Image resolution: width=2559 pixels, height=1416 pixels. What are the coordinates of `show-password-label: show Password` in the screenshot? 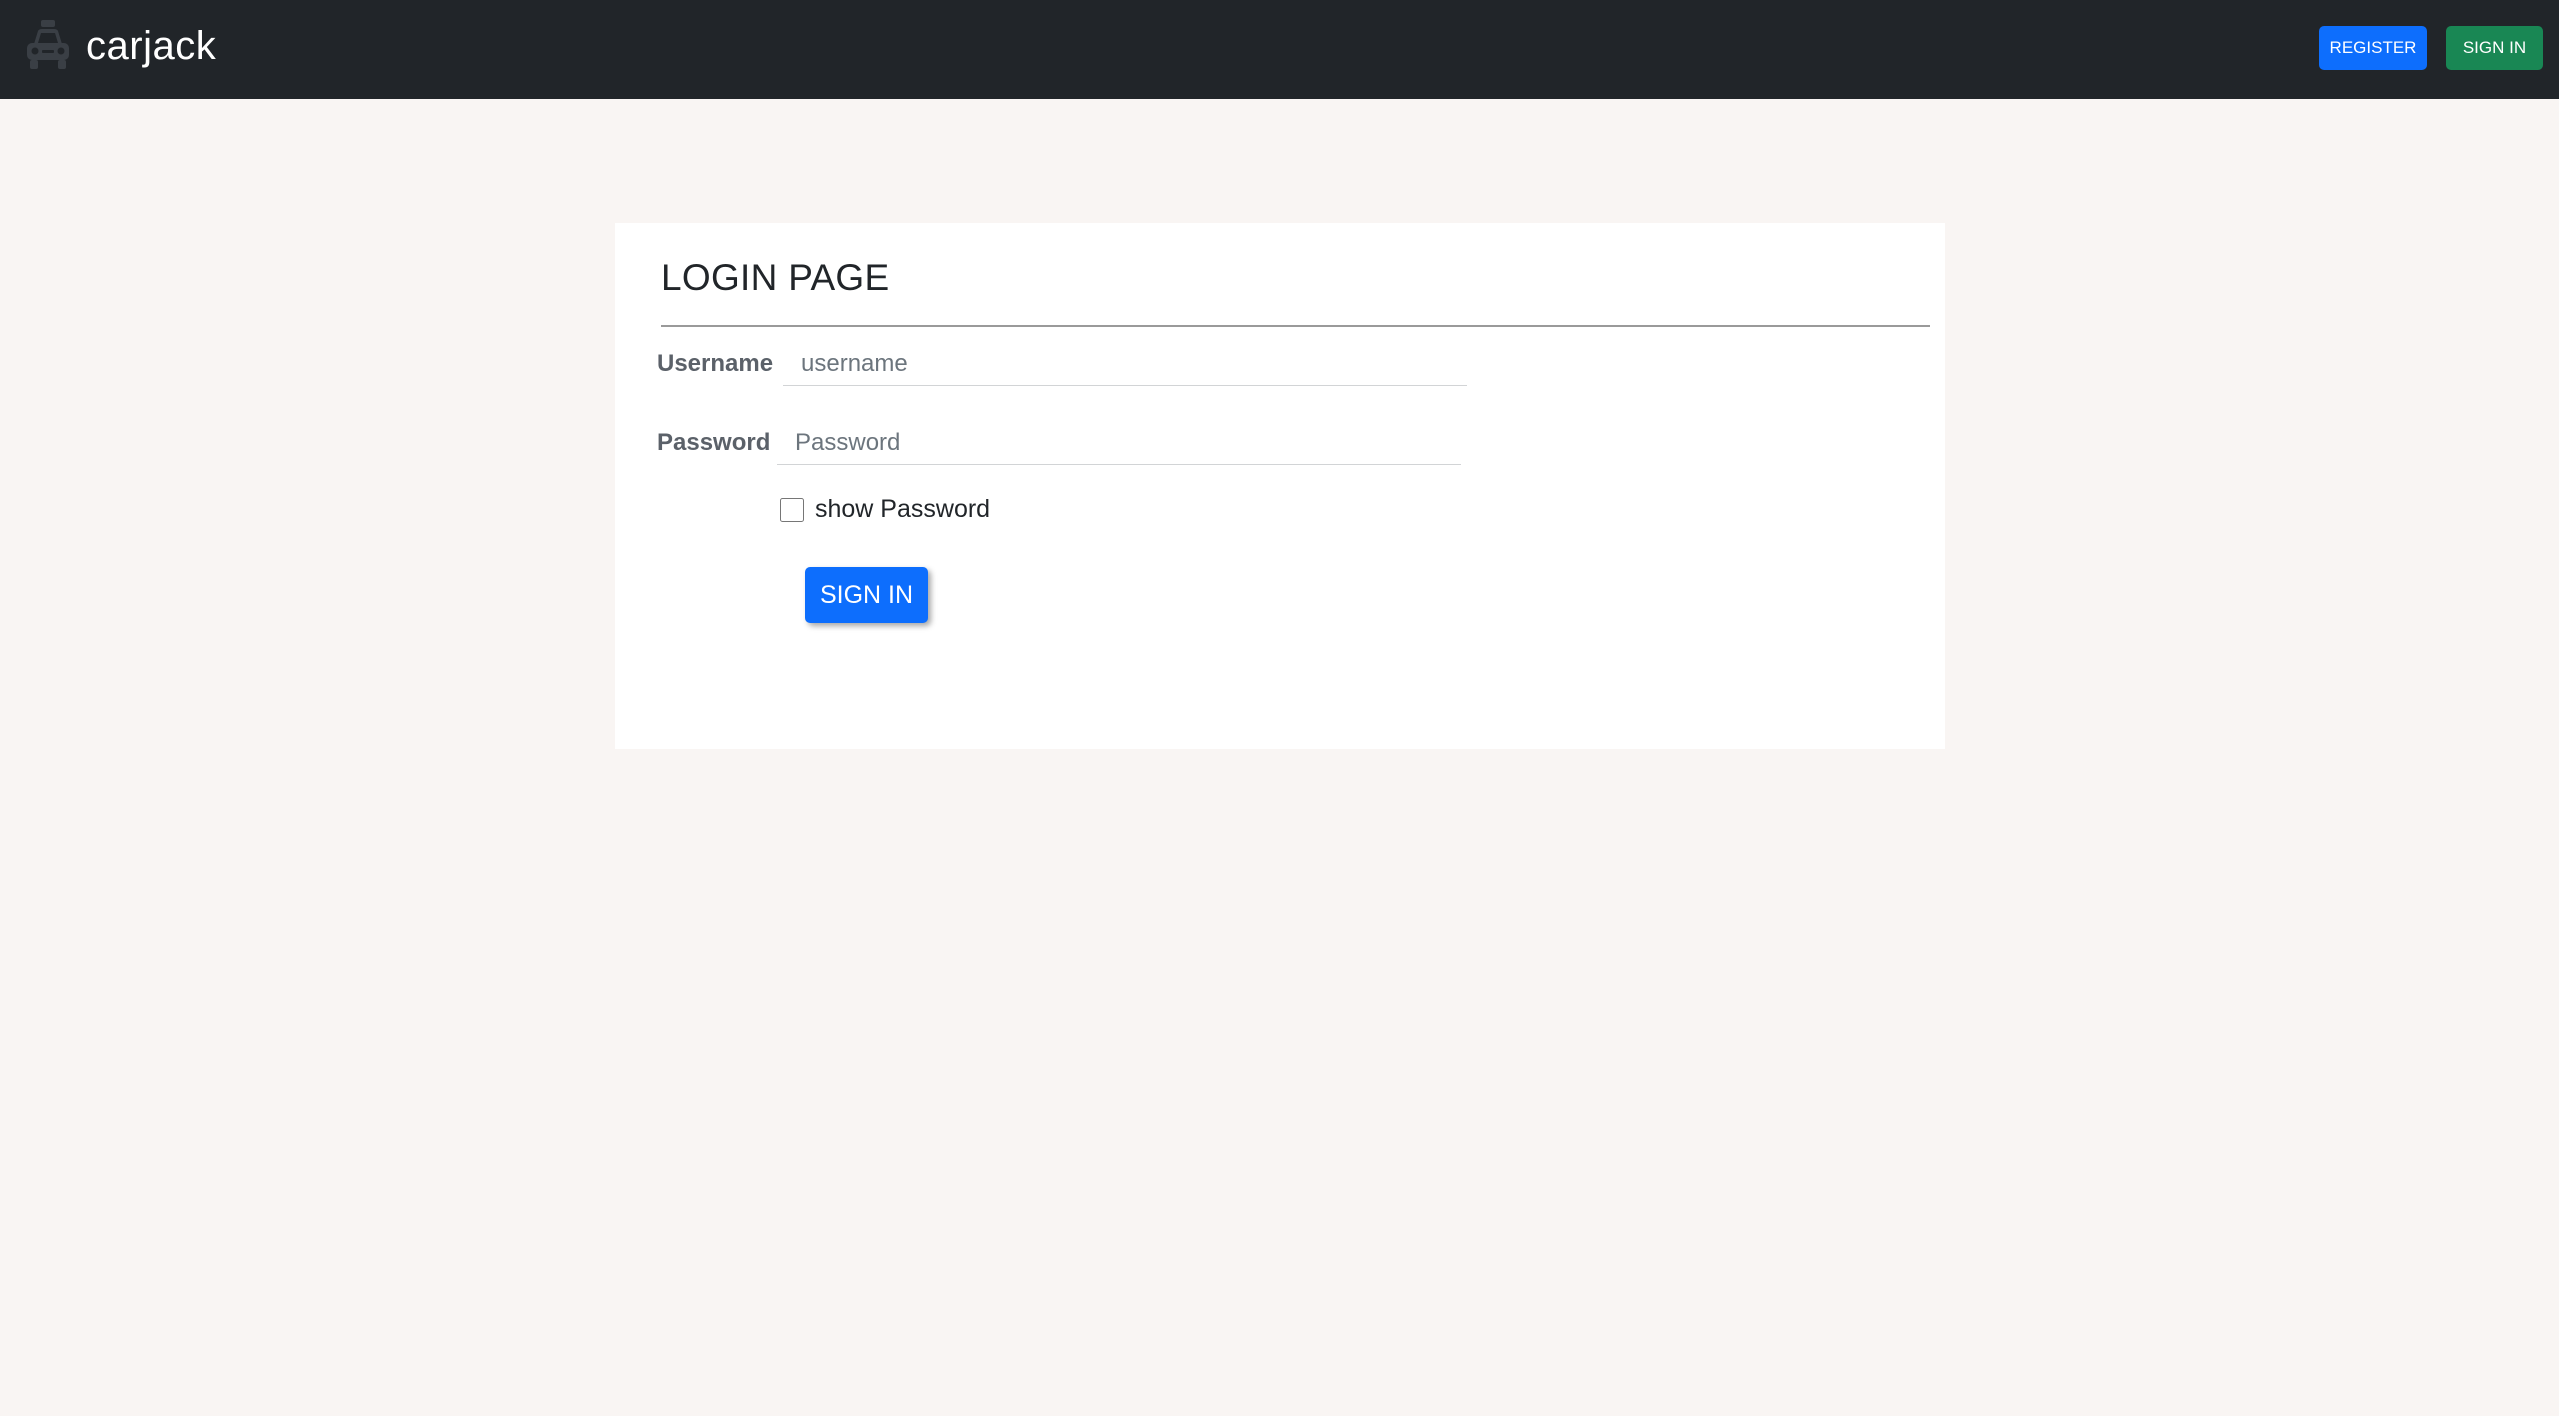 It's located at (902, 509).